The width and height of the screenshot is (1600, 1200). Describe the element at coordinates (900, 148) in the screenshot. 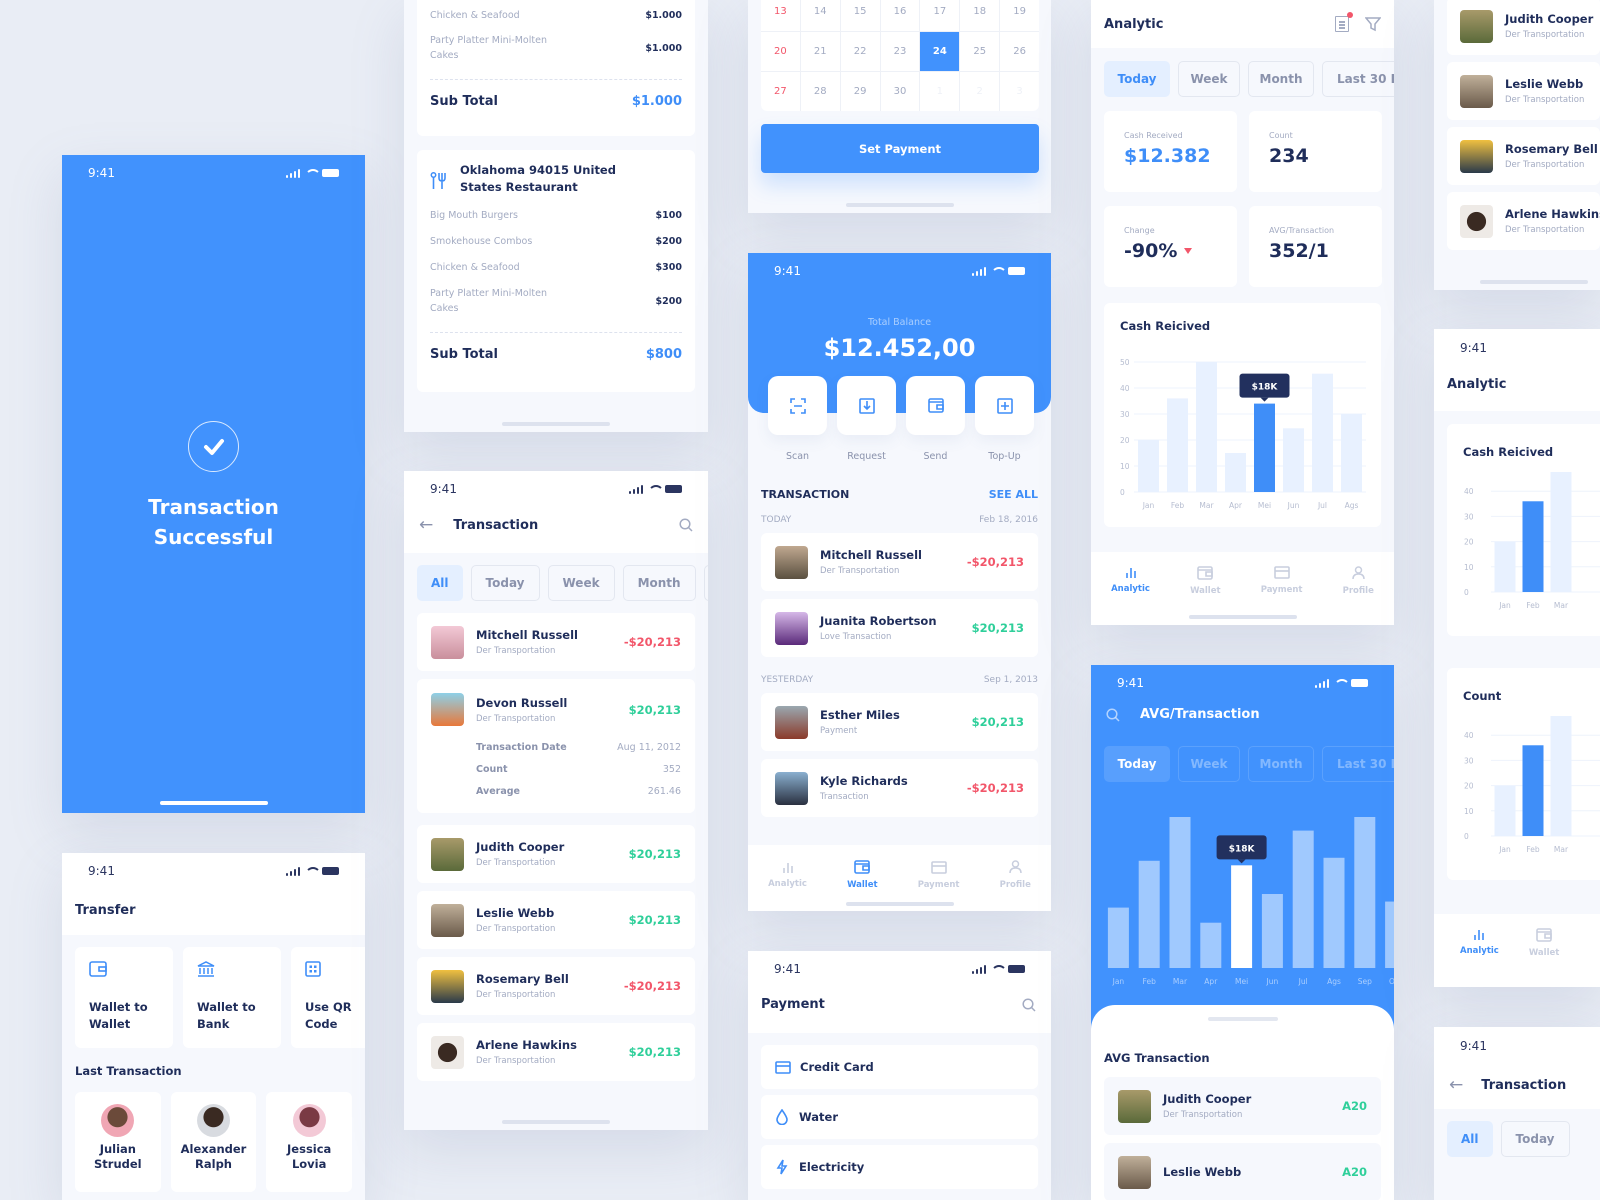

I see `set-payment-button: Set Payment` at that location.